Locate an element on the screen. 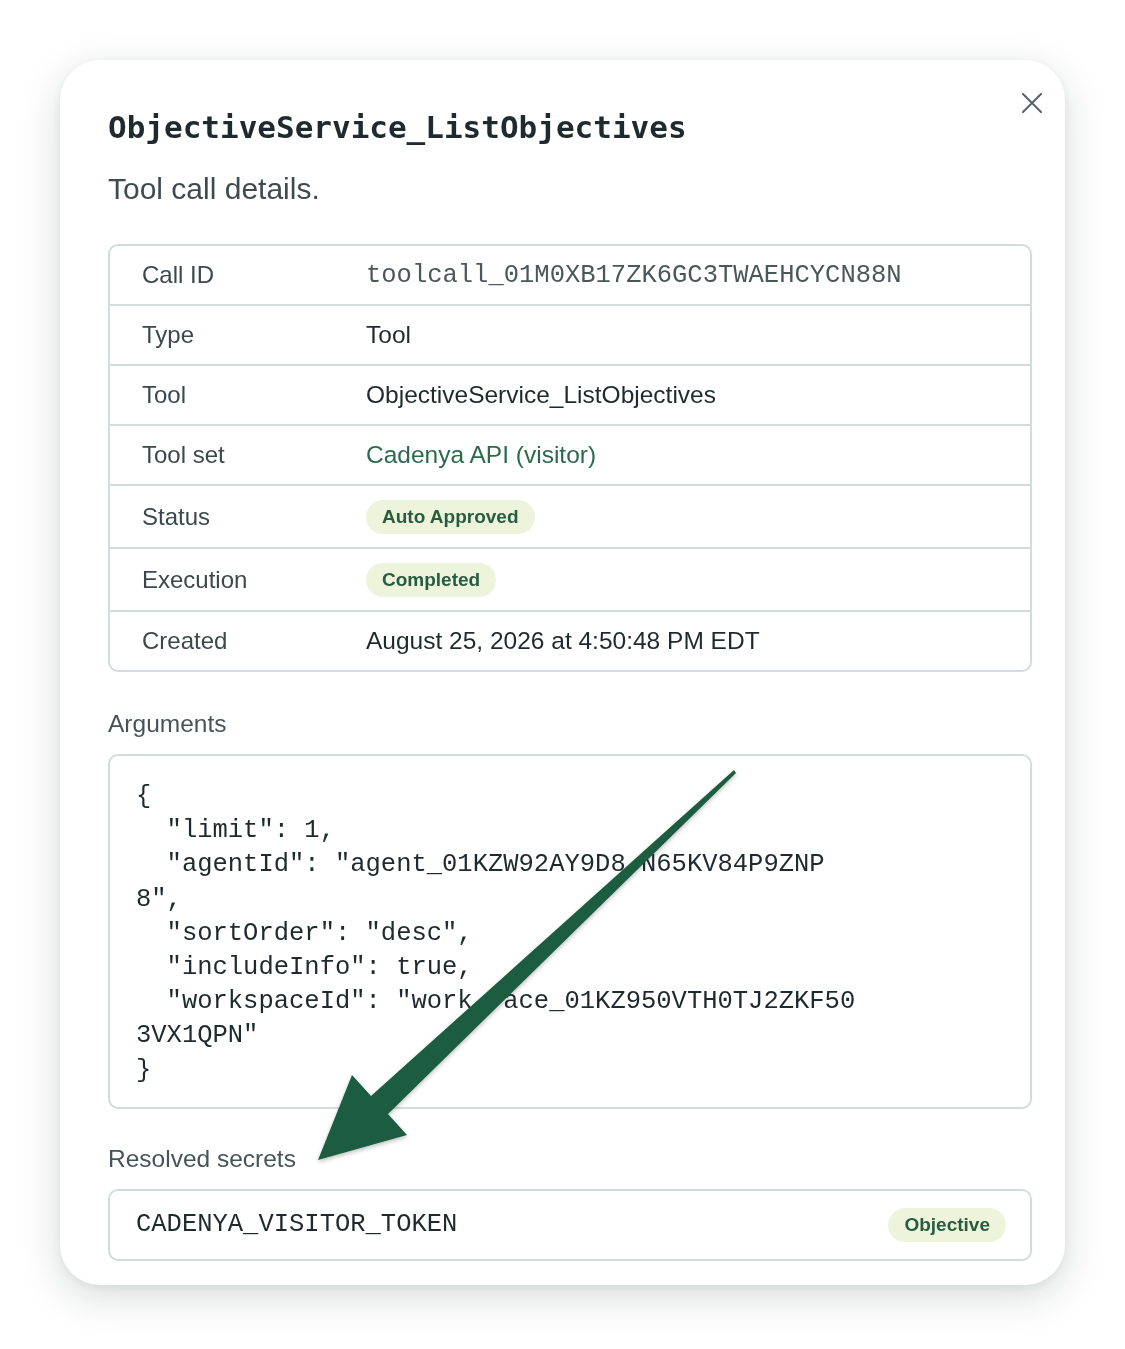 The height and width of the screenshot is (1349, 1125). close-button is located at coordinates (1032, 103).